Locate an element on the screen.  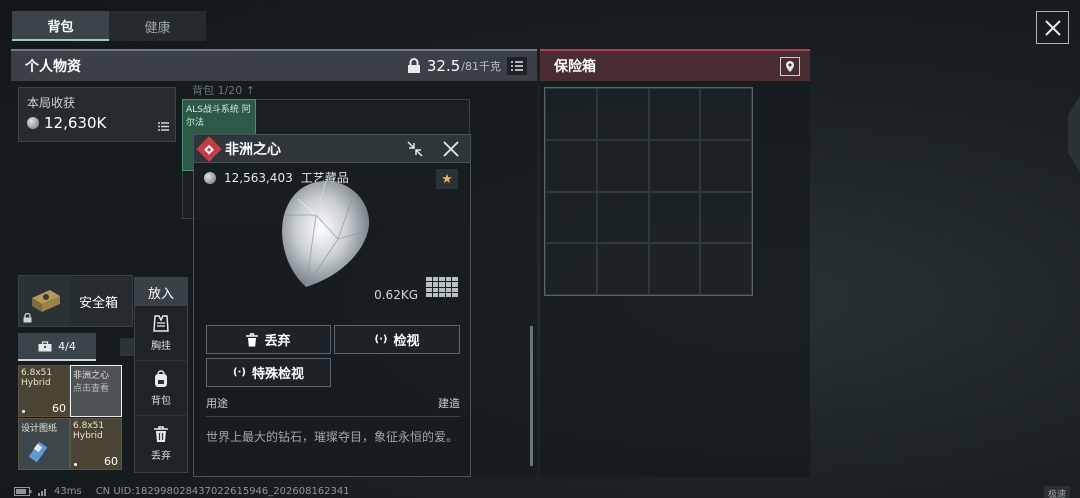
item-tile-blueprint: 设计图纸 is located at coordinates (44, 444).